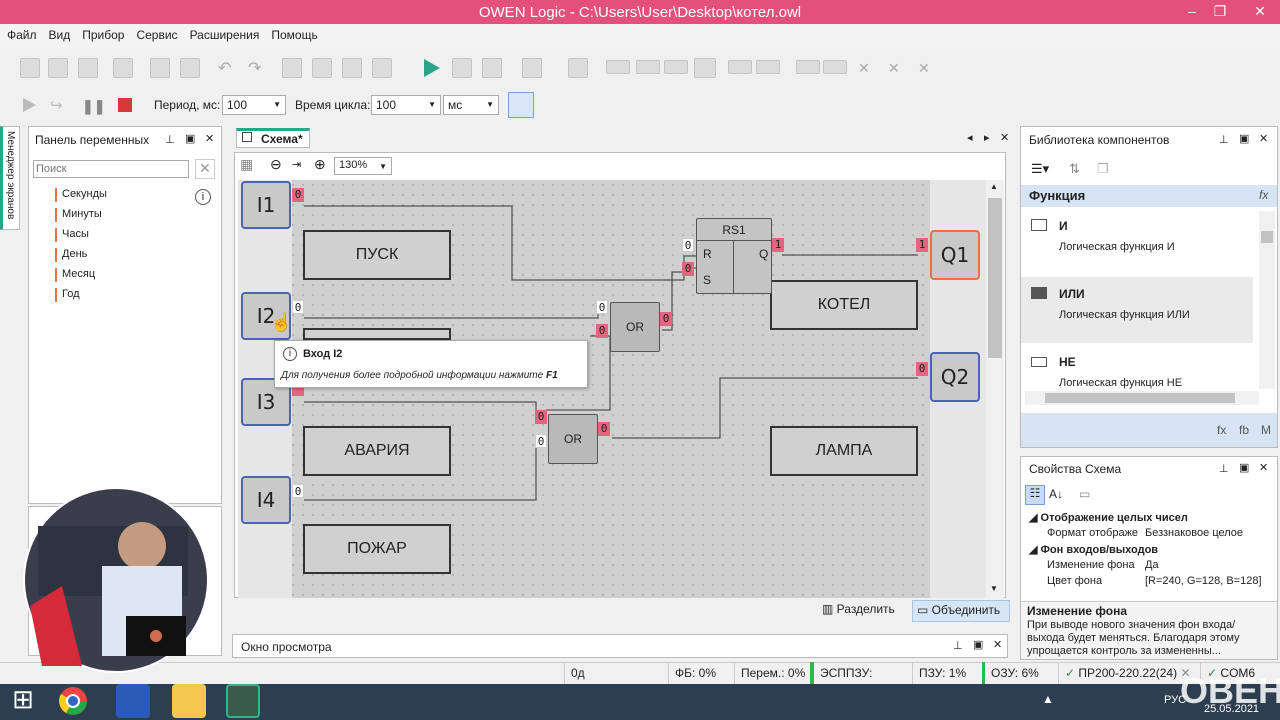  What do you see at coordinates (1108, 517) in the screenshot?
I see `prop-group-int-display: ◢ Отображение целых чисел` at bounding box center [1108, 517].